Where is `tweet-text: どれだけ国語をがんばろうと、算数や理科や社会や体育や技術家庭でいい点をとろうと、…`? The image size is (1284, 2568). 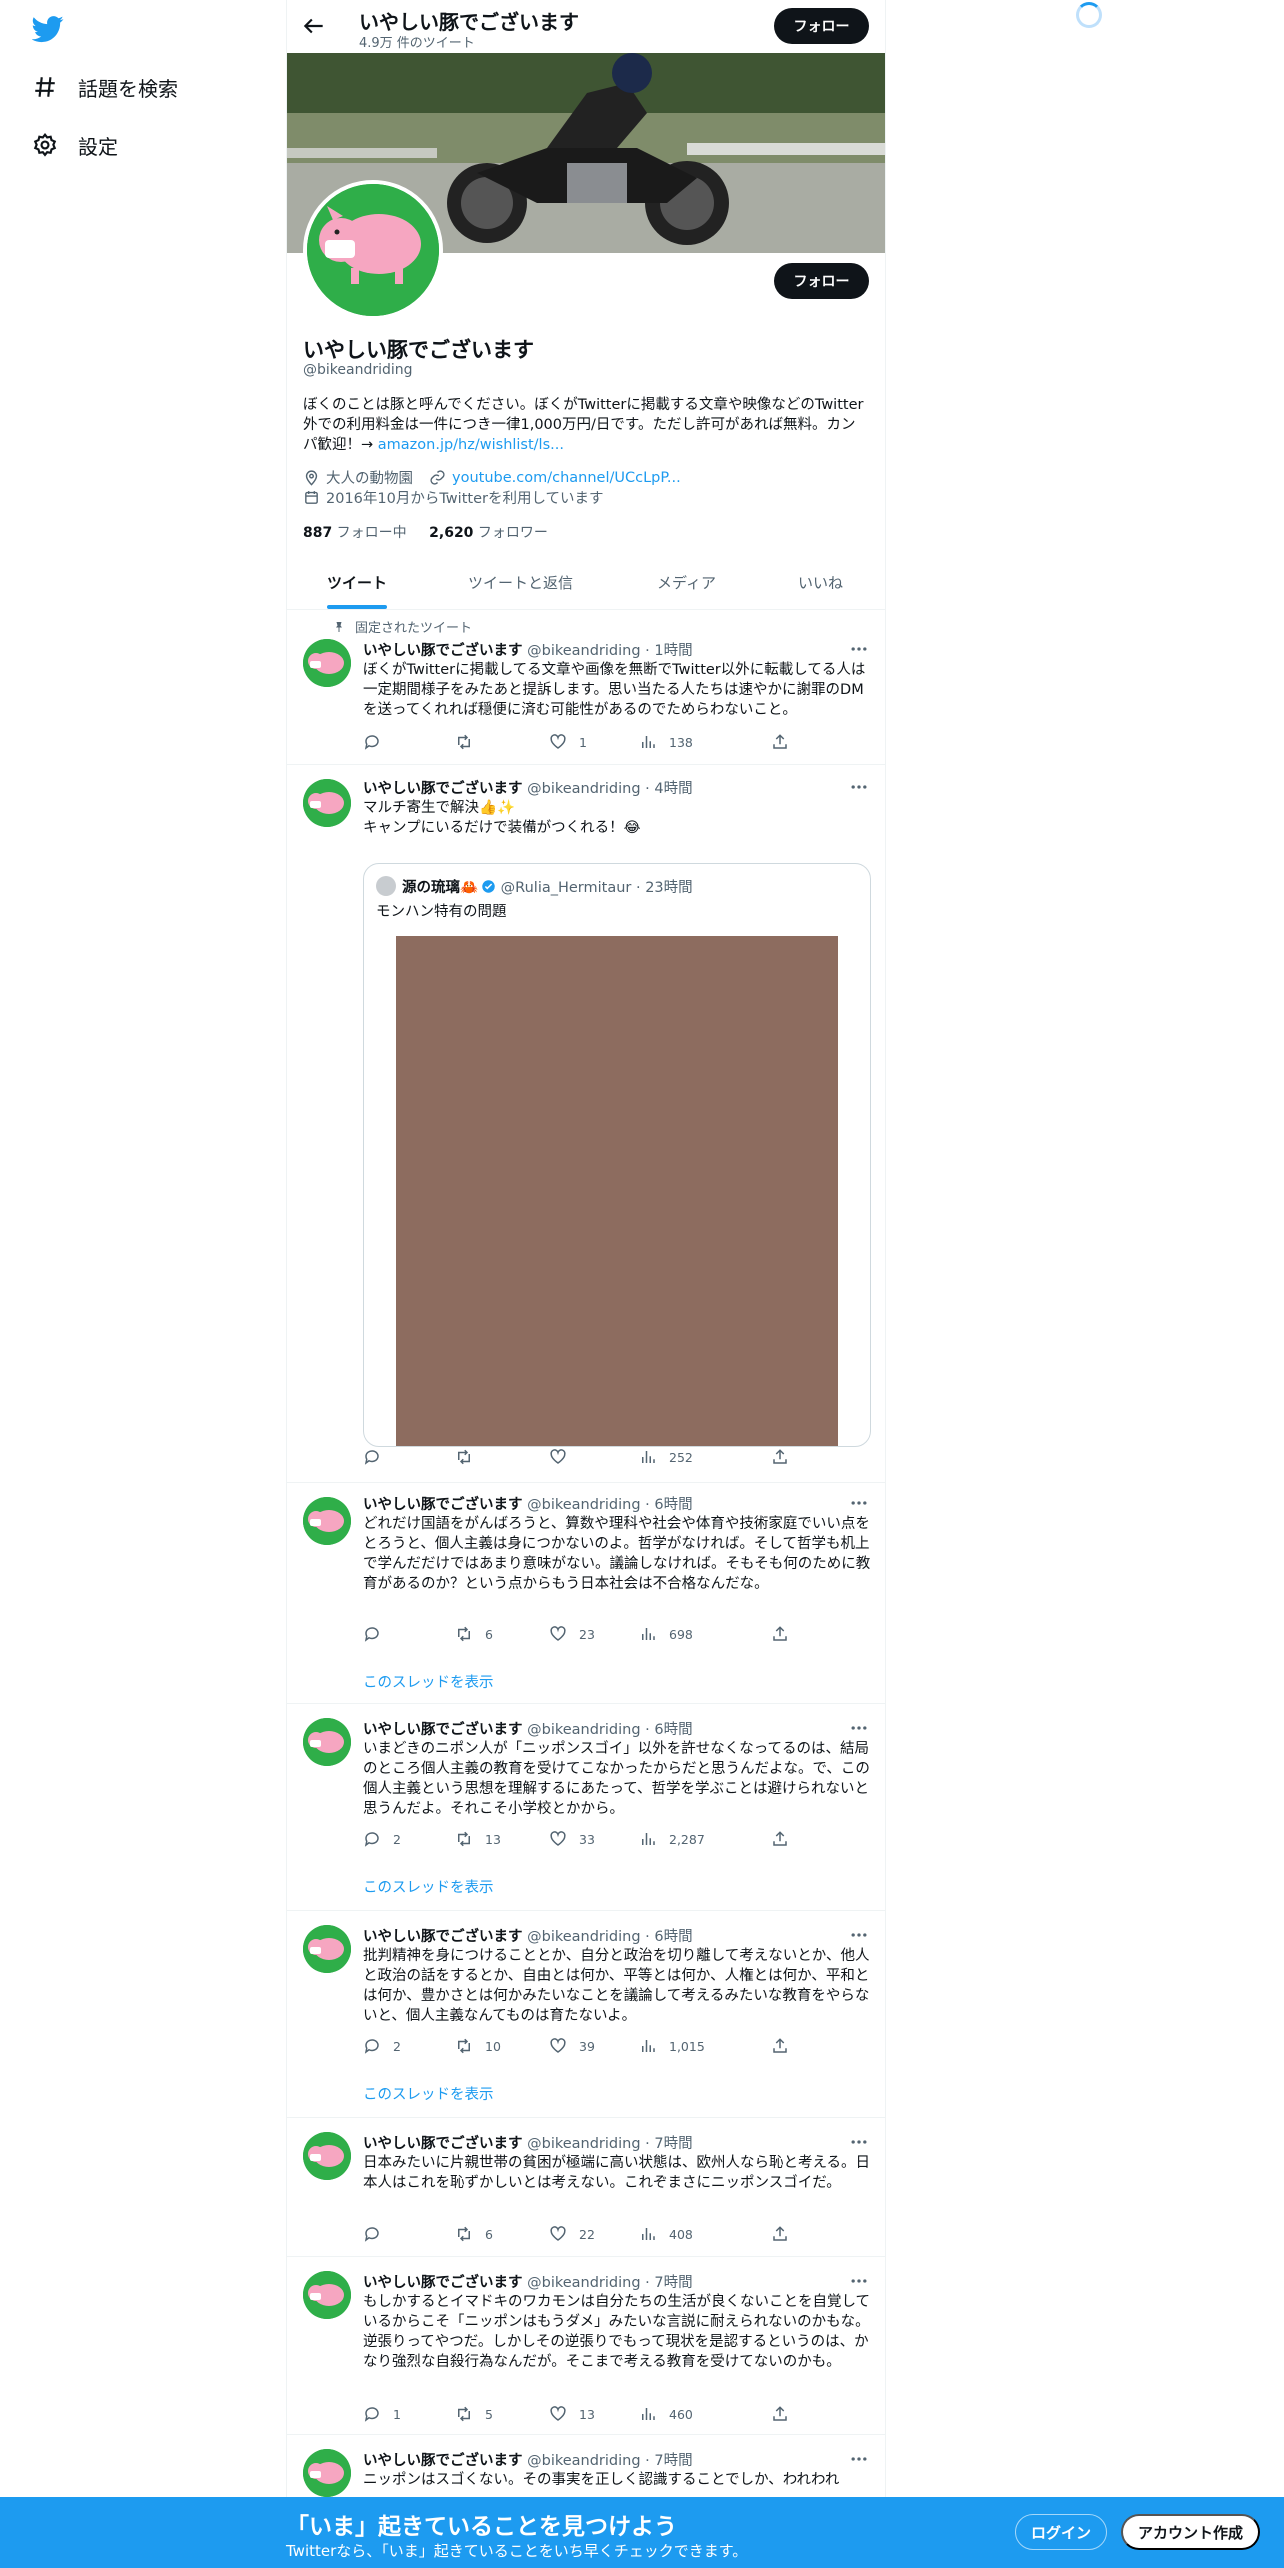
tweet-text: どれだけ国語をがんばろうと、算数や理科や社会や体育や技術家庭でいい点をとろうと、… is located at coordinates (617, 1554).